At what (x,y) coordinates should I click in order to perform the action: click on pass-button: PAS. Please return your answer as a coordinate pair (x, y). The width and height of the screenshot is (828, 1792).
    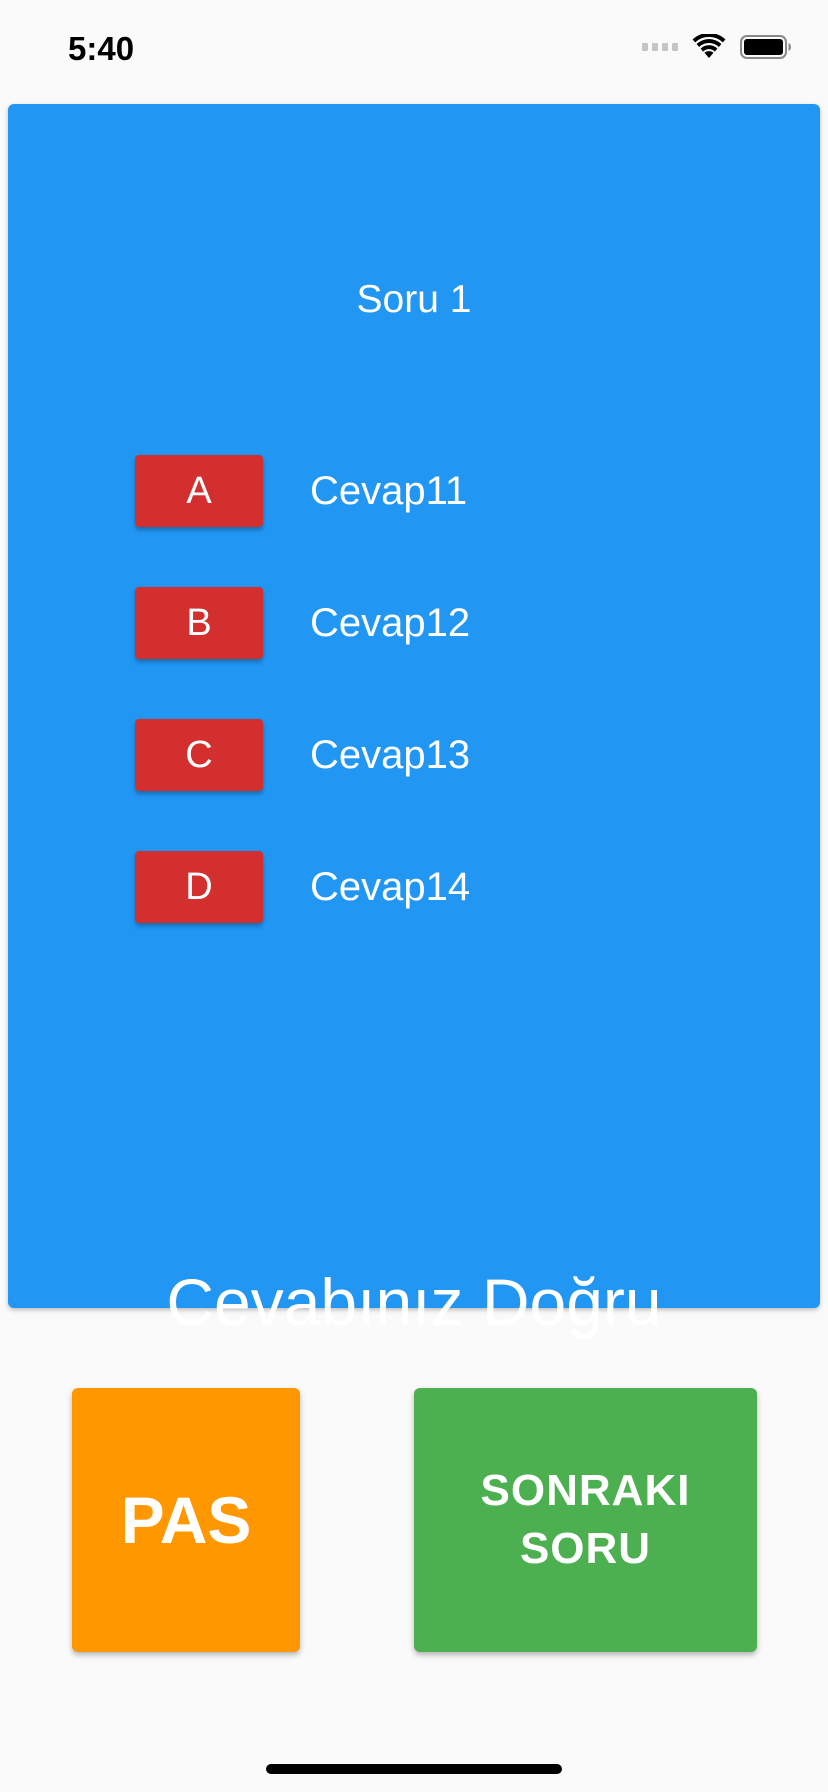
    Looking at the image, I should click on (186, 1520).